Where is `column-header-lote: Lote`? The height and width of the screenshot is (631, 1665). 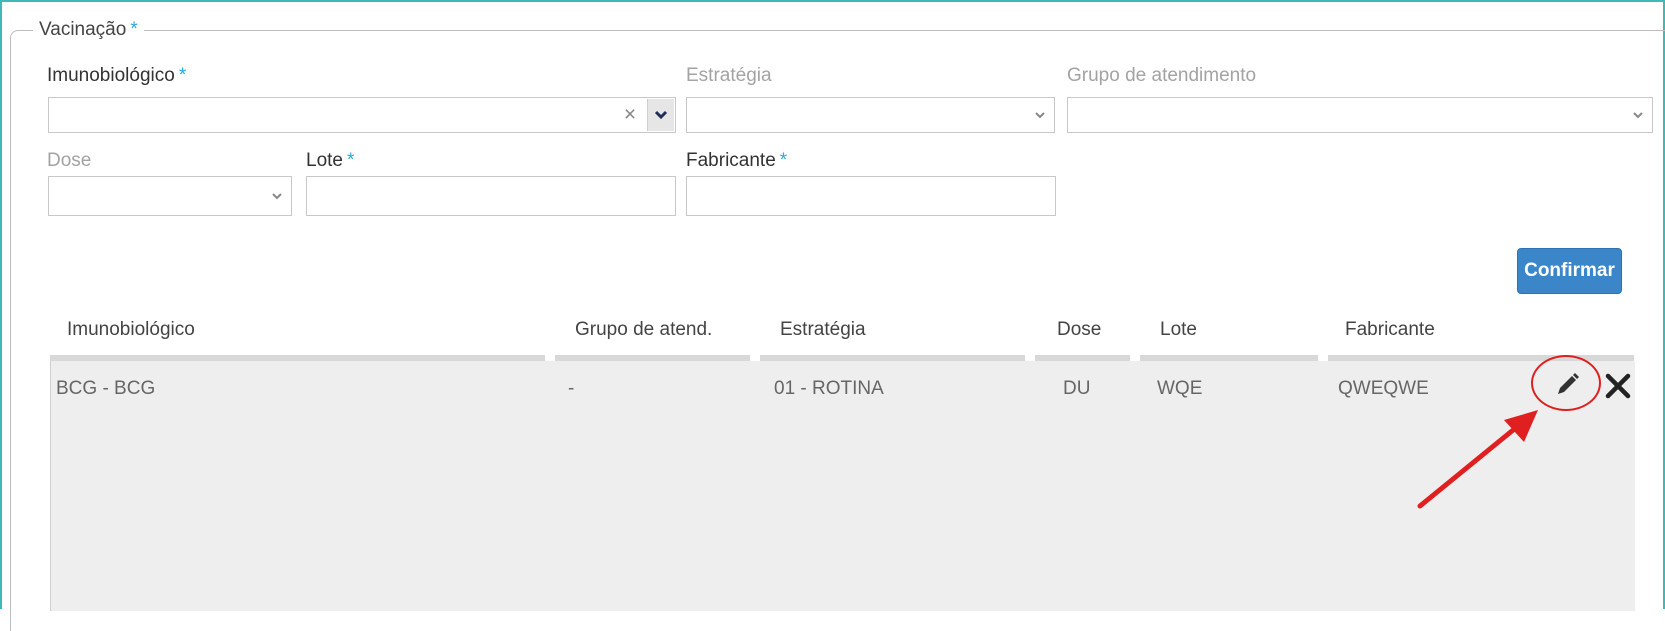
column-header-lote: Lote is located at coordinates (1178, 330).